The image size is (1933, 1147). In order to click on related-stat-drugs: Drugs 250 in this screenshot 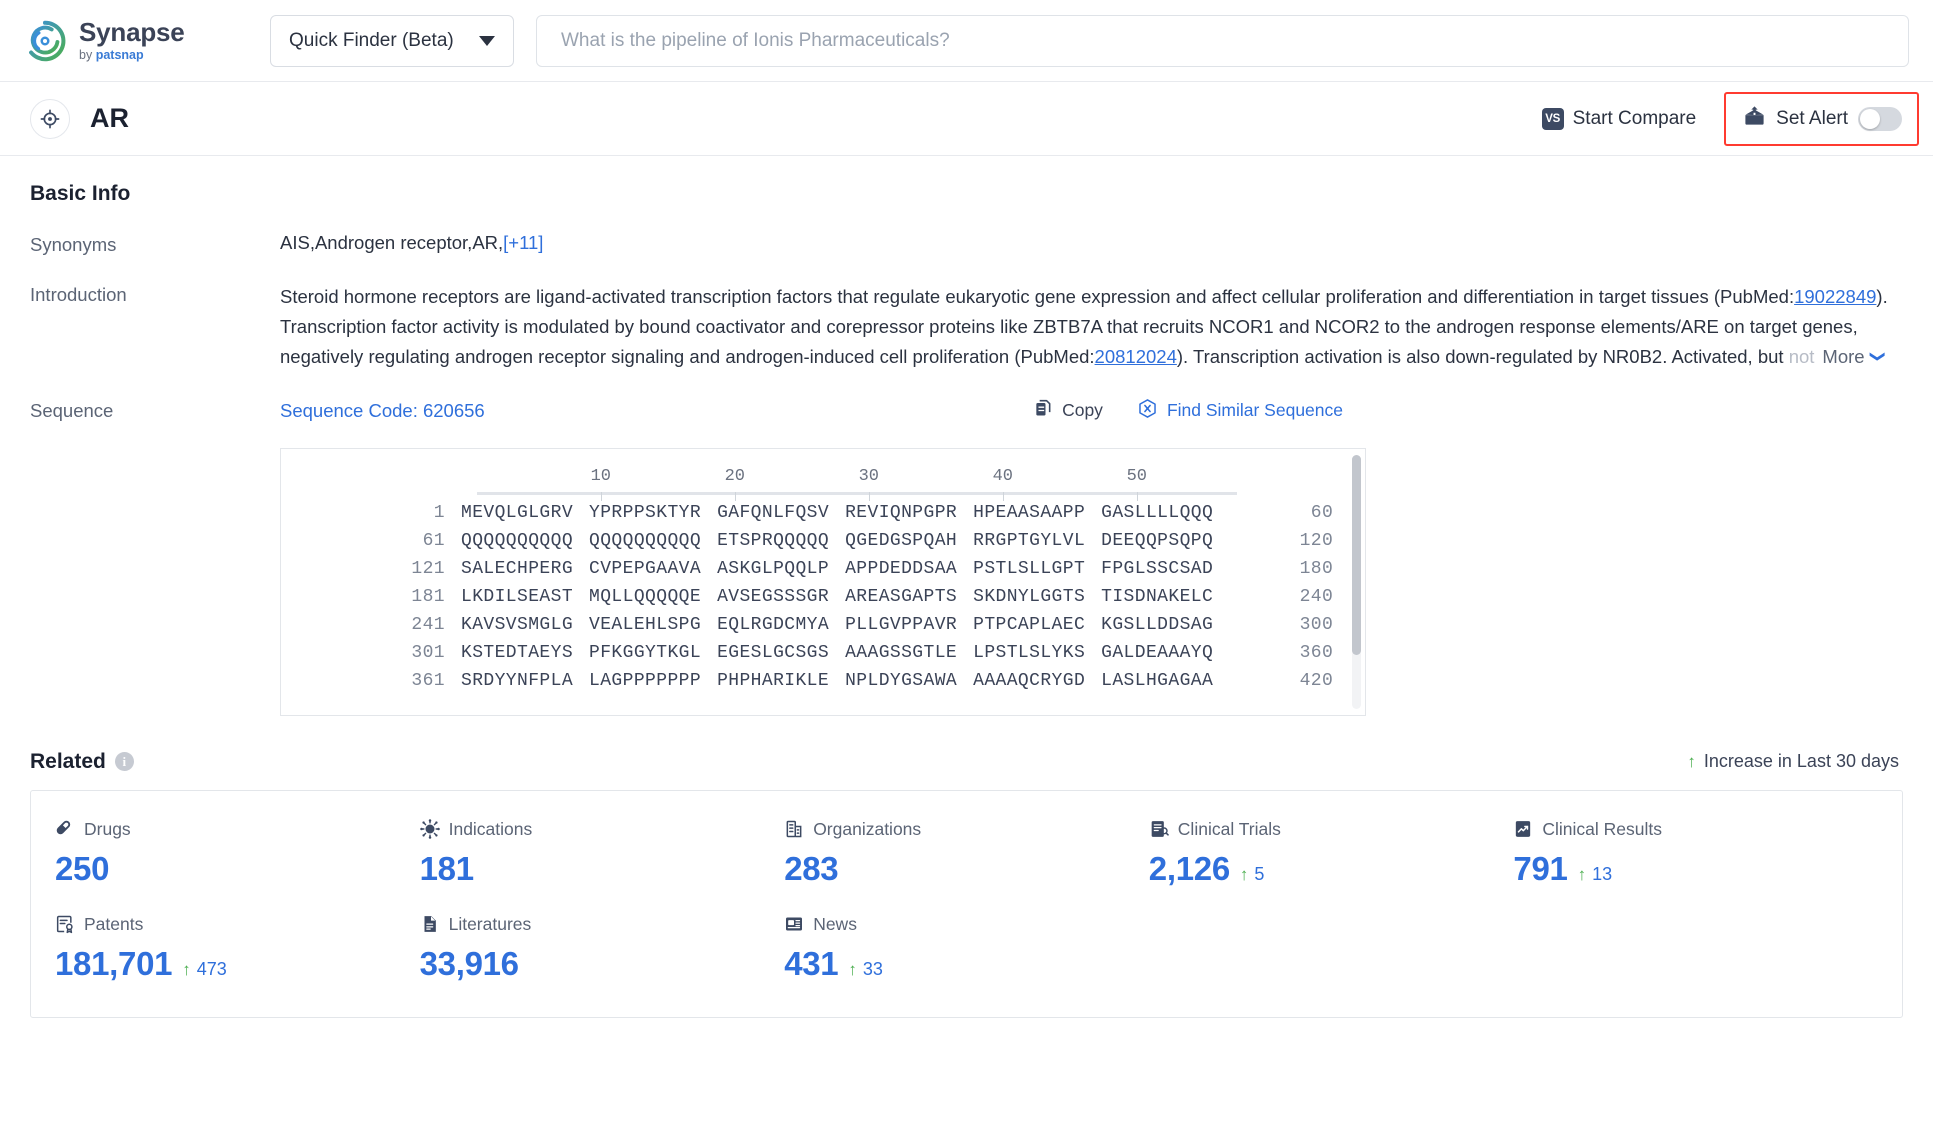, I will do `click(237, 853)`.